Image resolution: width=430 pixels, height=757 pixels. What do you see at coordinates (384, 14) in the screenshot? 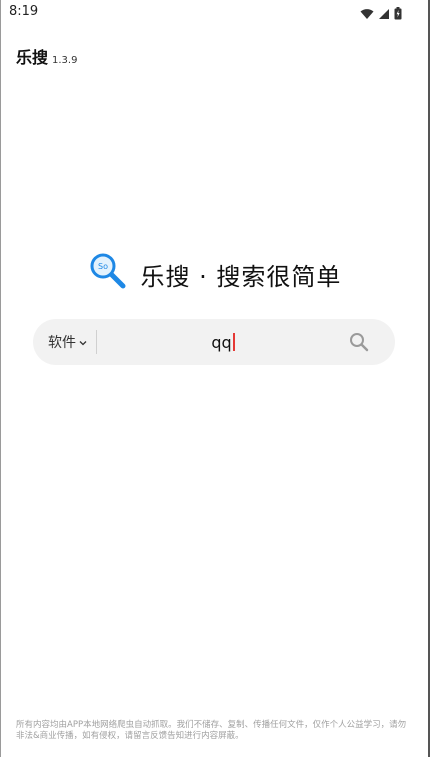
I see `signal-icon` at bounding box center [384, 14].